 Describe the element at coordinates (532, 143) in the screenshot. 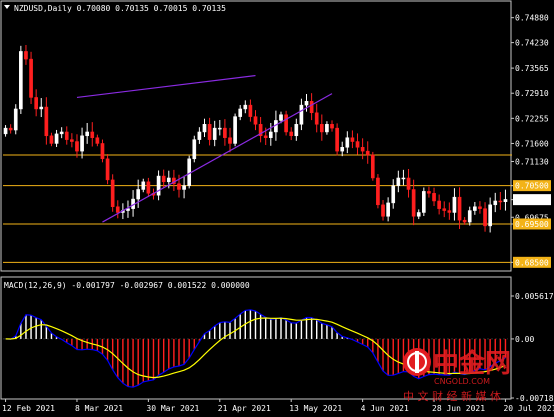

I see `price-tick-label: 0.71600` at that location.